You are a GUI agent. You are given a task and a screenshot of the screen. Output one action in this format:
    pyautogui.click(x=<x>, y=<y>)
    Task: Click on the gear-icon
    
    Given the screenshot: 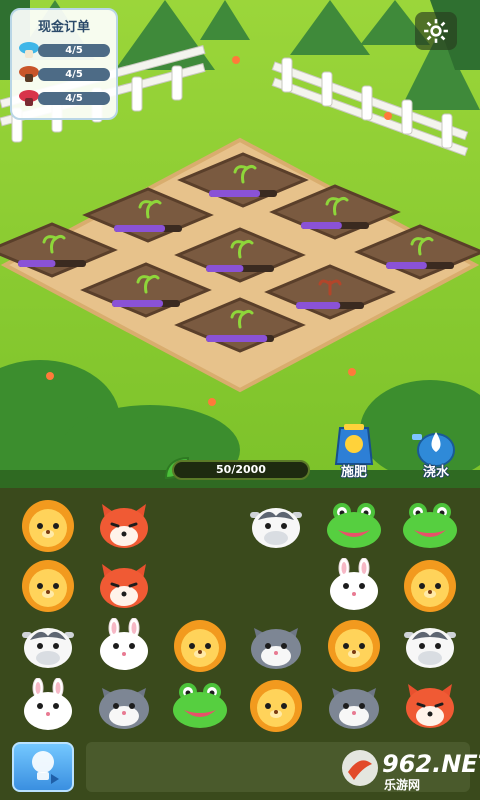 What is the action you would take?
    pyautogui.click(x=436, y=31)
    